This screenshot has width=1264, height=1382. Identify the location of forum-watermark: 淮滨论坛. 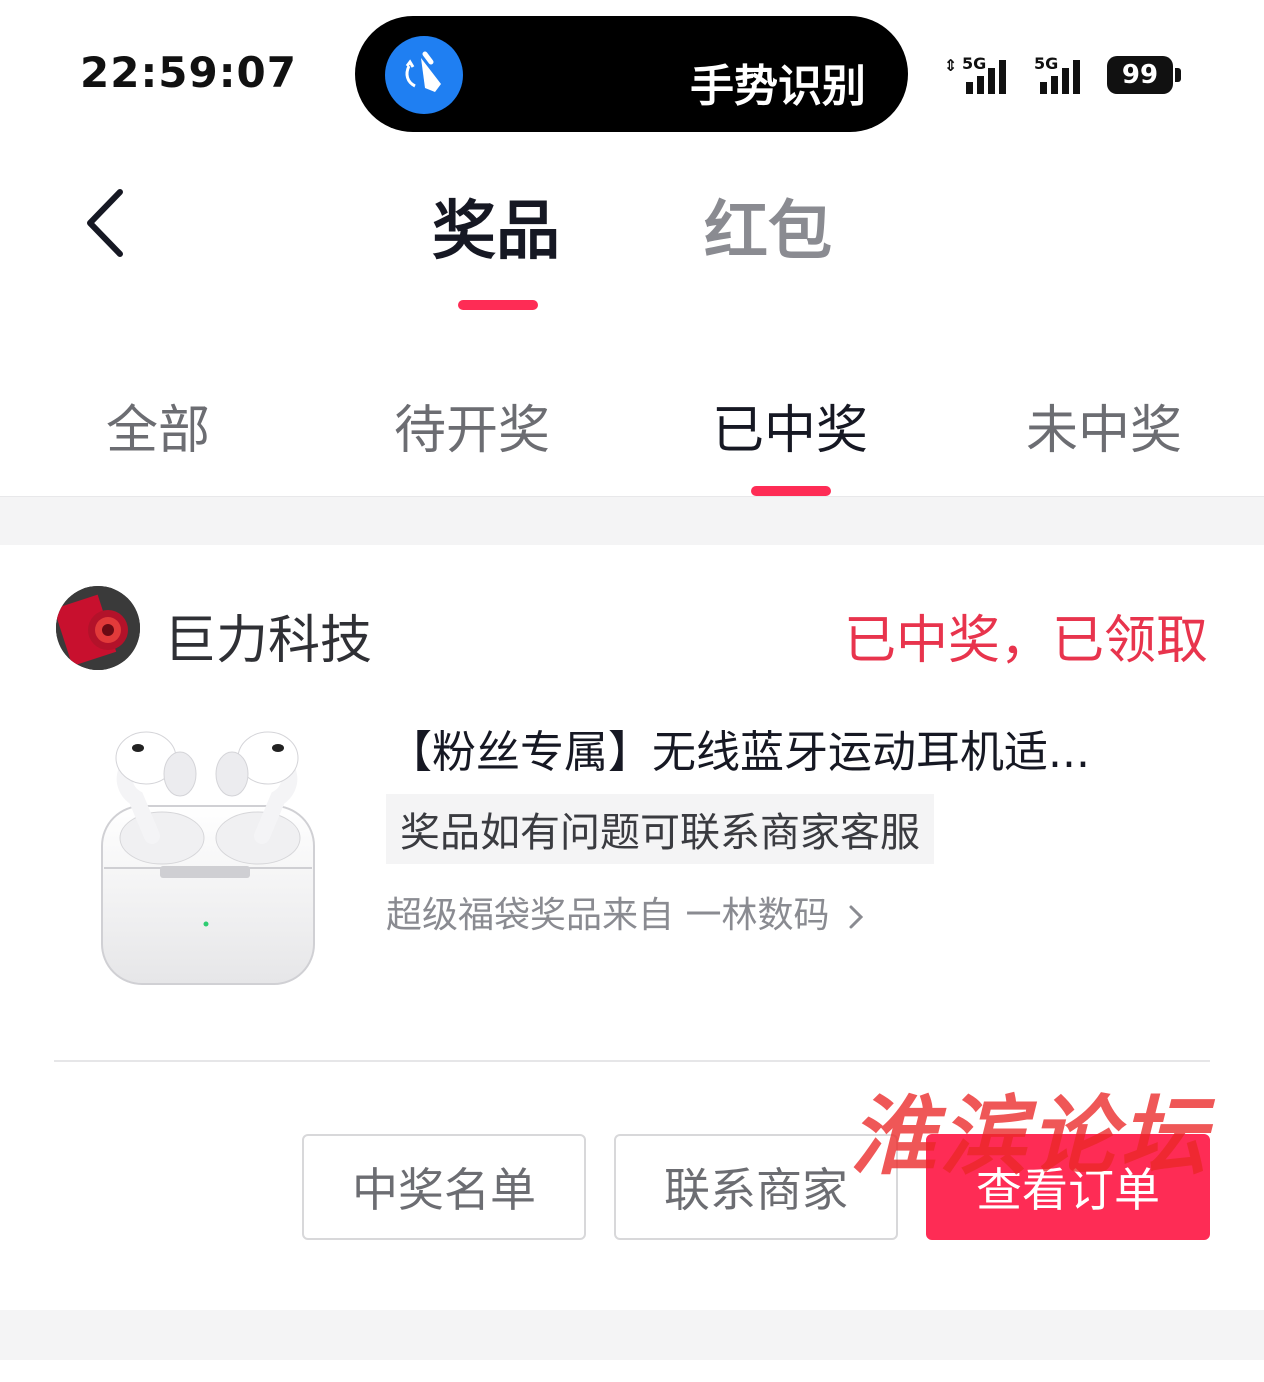
(1030, 1136).